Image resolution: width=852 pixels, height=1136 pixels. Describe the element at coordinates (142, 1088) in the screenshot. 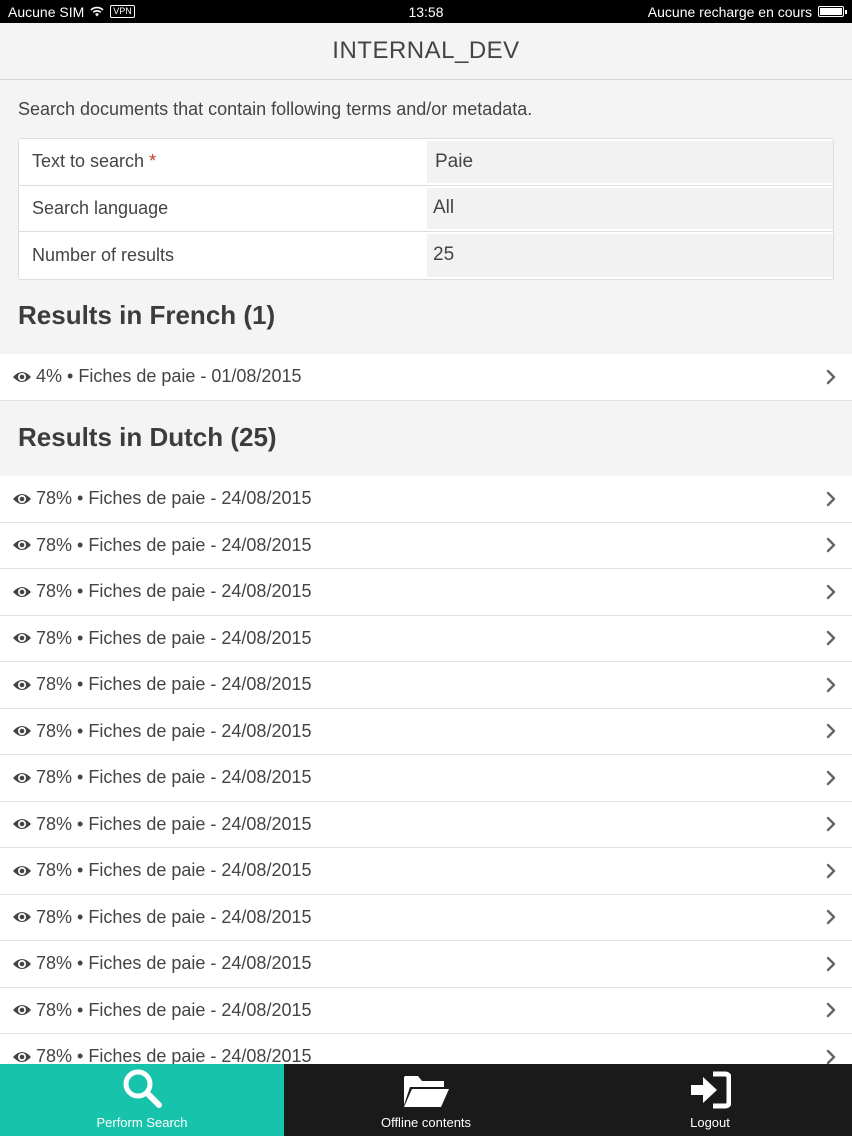

I see `search-icon` at that location.